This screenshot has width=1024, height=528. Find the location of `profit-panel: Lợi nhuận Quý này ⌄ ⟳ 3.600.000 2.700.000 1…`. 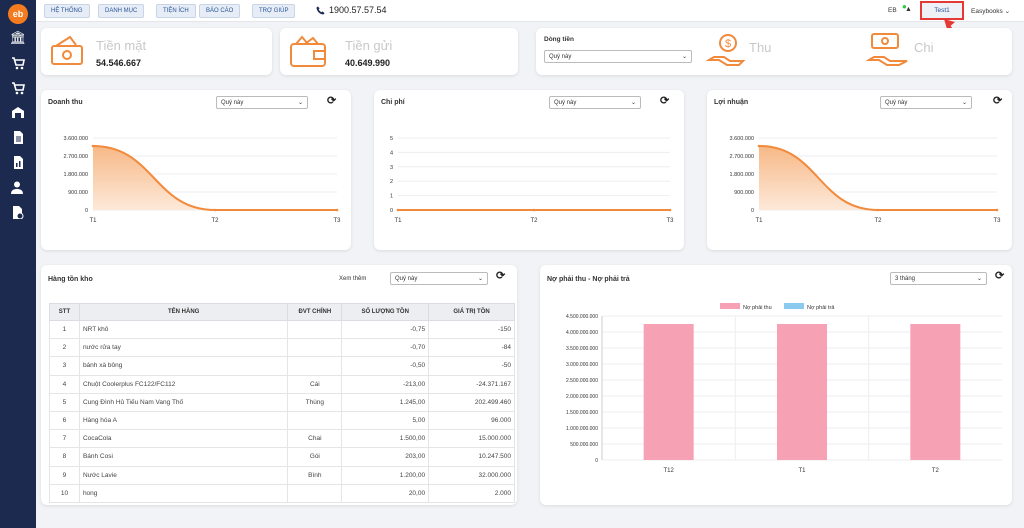

profit-panel: Lợi nhuận Quý này ⌄ ⟳ 3.600.000 2.700.000 1… is located at coordinates (859, 170).